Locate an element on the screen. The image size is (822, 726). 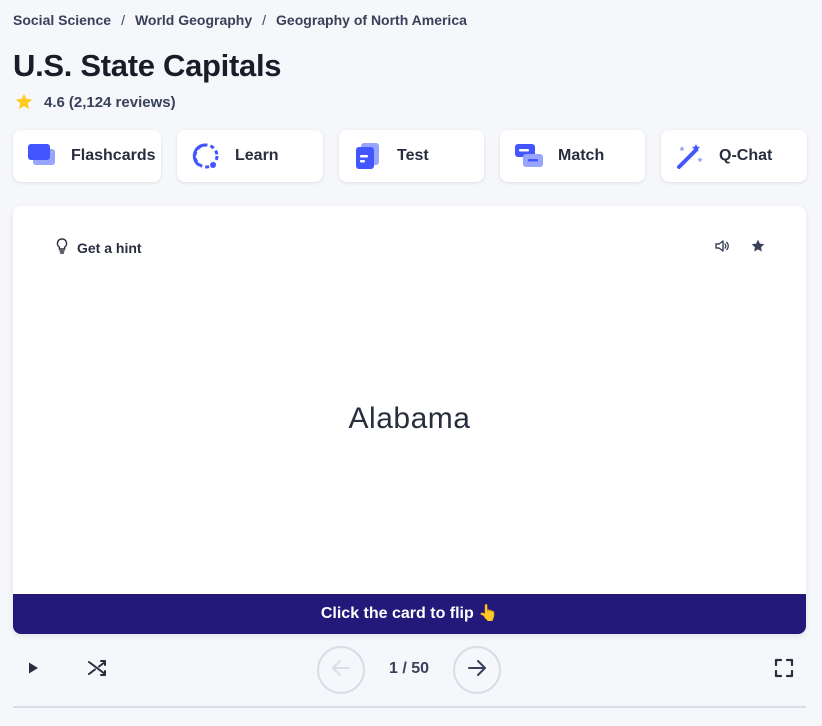
match-icon is located at coordinates (529, 156).